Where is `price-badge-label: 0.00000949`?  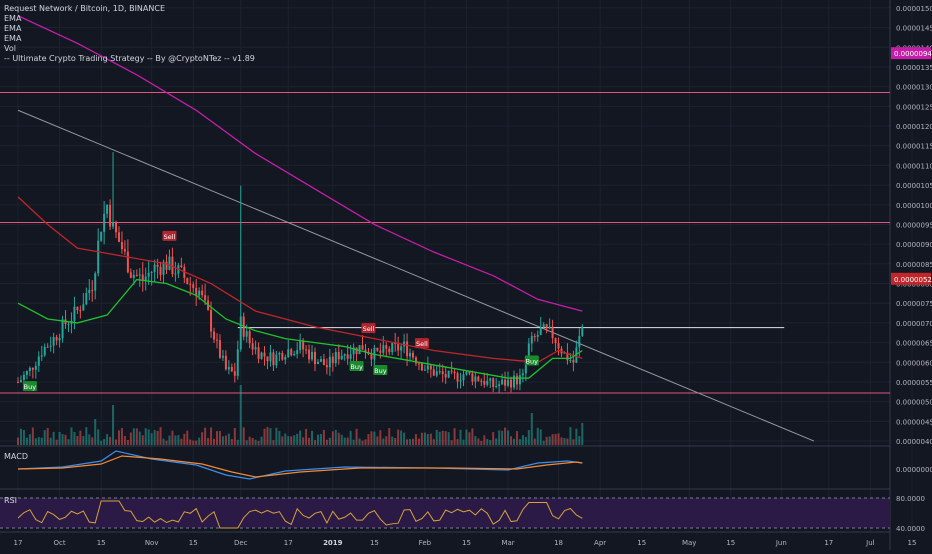 price-badge-label: 0.00000949 is located at coordinates (913, 54).